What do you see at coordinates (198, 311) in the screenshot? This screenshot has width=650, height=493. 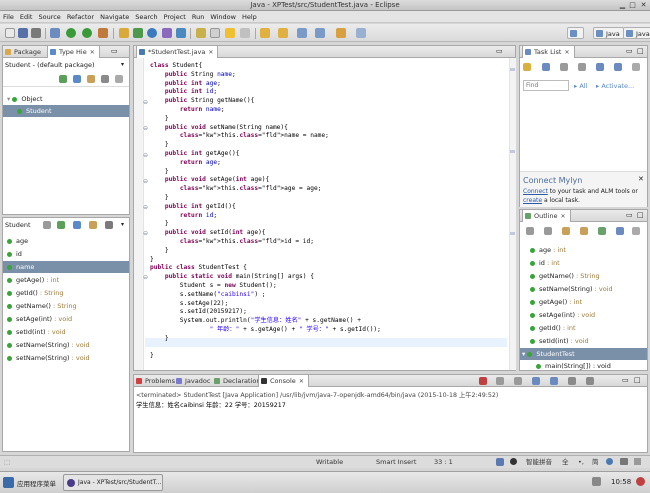 I see `code-line: s.setId(20159217);` at bounding box center [198, 311].